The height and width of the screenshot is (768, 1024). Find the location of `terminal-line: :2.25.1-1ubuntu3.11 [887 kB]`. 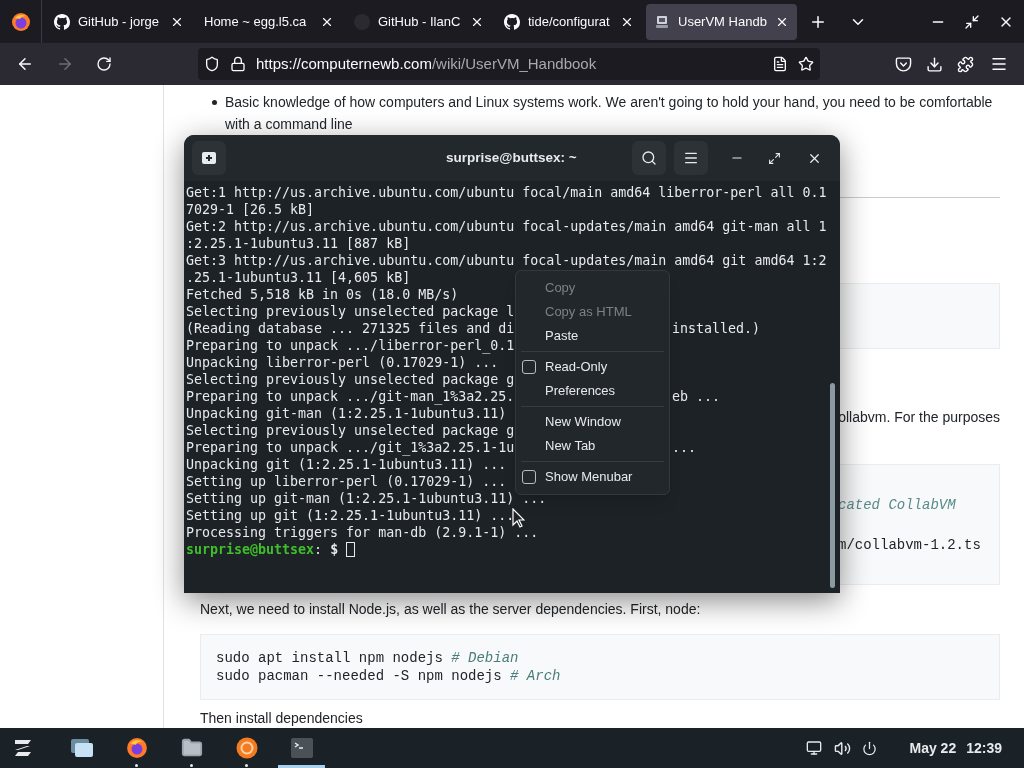

terminal-line: :2.25.1-1ubuntu3.11 [887 kB] is located at coordinates (298, 243).